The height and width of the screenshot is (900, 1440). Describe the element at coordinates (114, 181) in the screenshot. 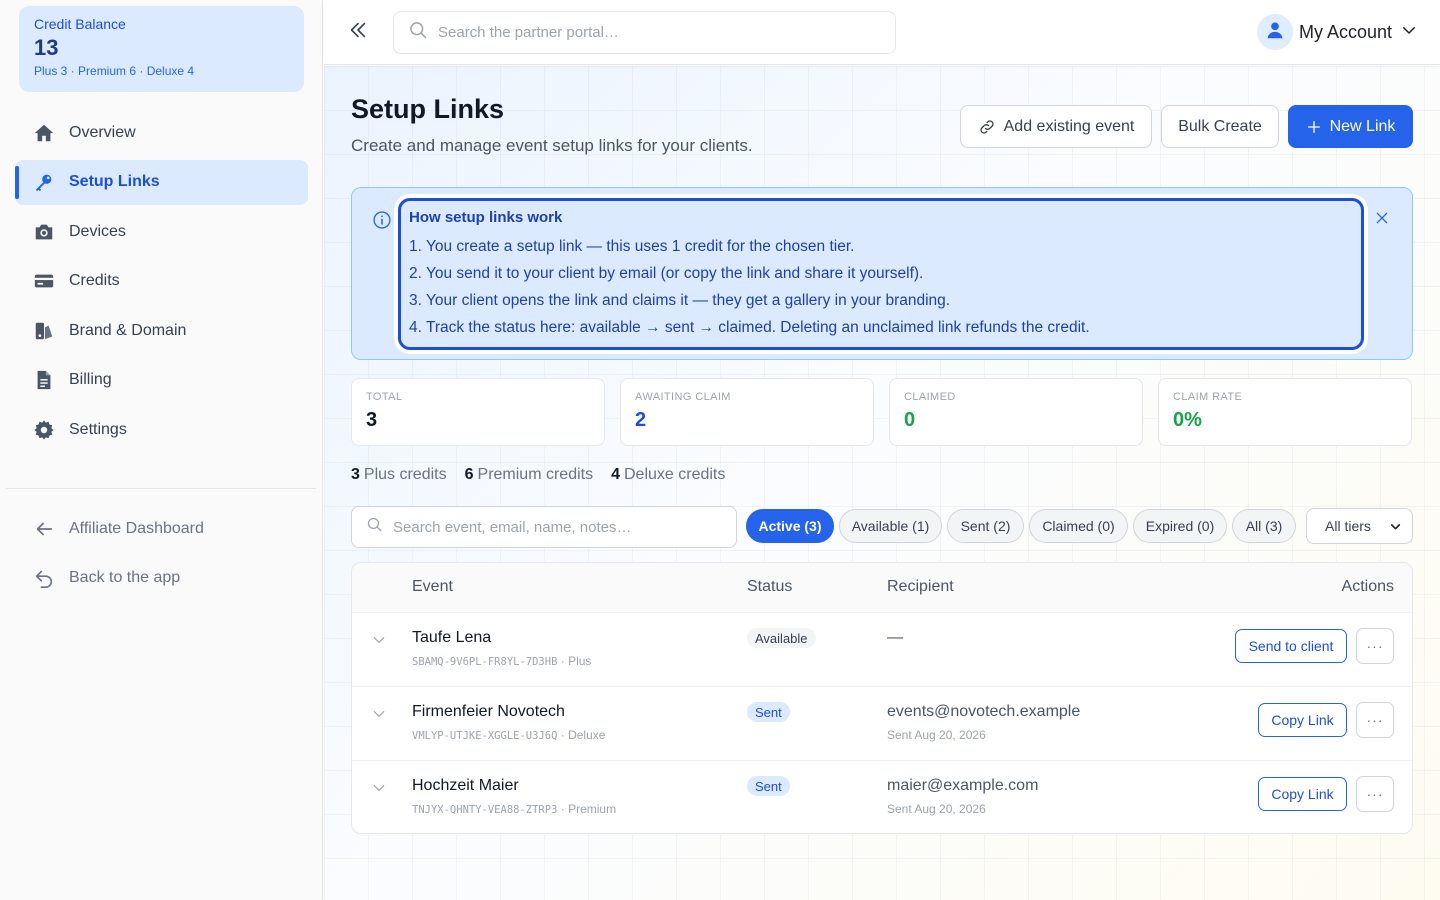

I see `sidebar-item-label: Setup Links` at that location.